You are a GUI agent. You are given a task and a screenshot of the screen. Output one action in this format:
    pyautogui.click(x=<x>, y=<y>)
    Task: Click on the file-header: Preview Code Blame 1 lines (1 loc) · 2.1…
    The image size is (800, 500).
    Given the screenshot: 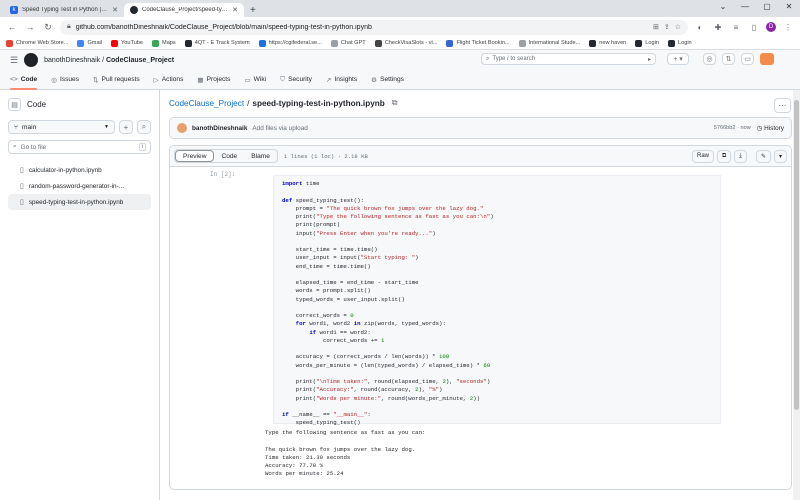 What is the action you would take?
    pyautogui.click(x=480, y=156)
    